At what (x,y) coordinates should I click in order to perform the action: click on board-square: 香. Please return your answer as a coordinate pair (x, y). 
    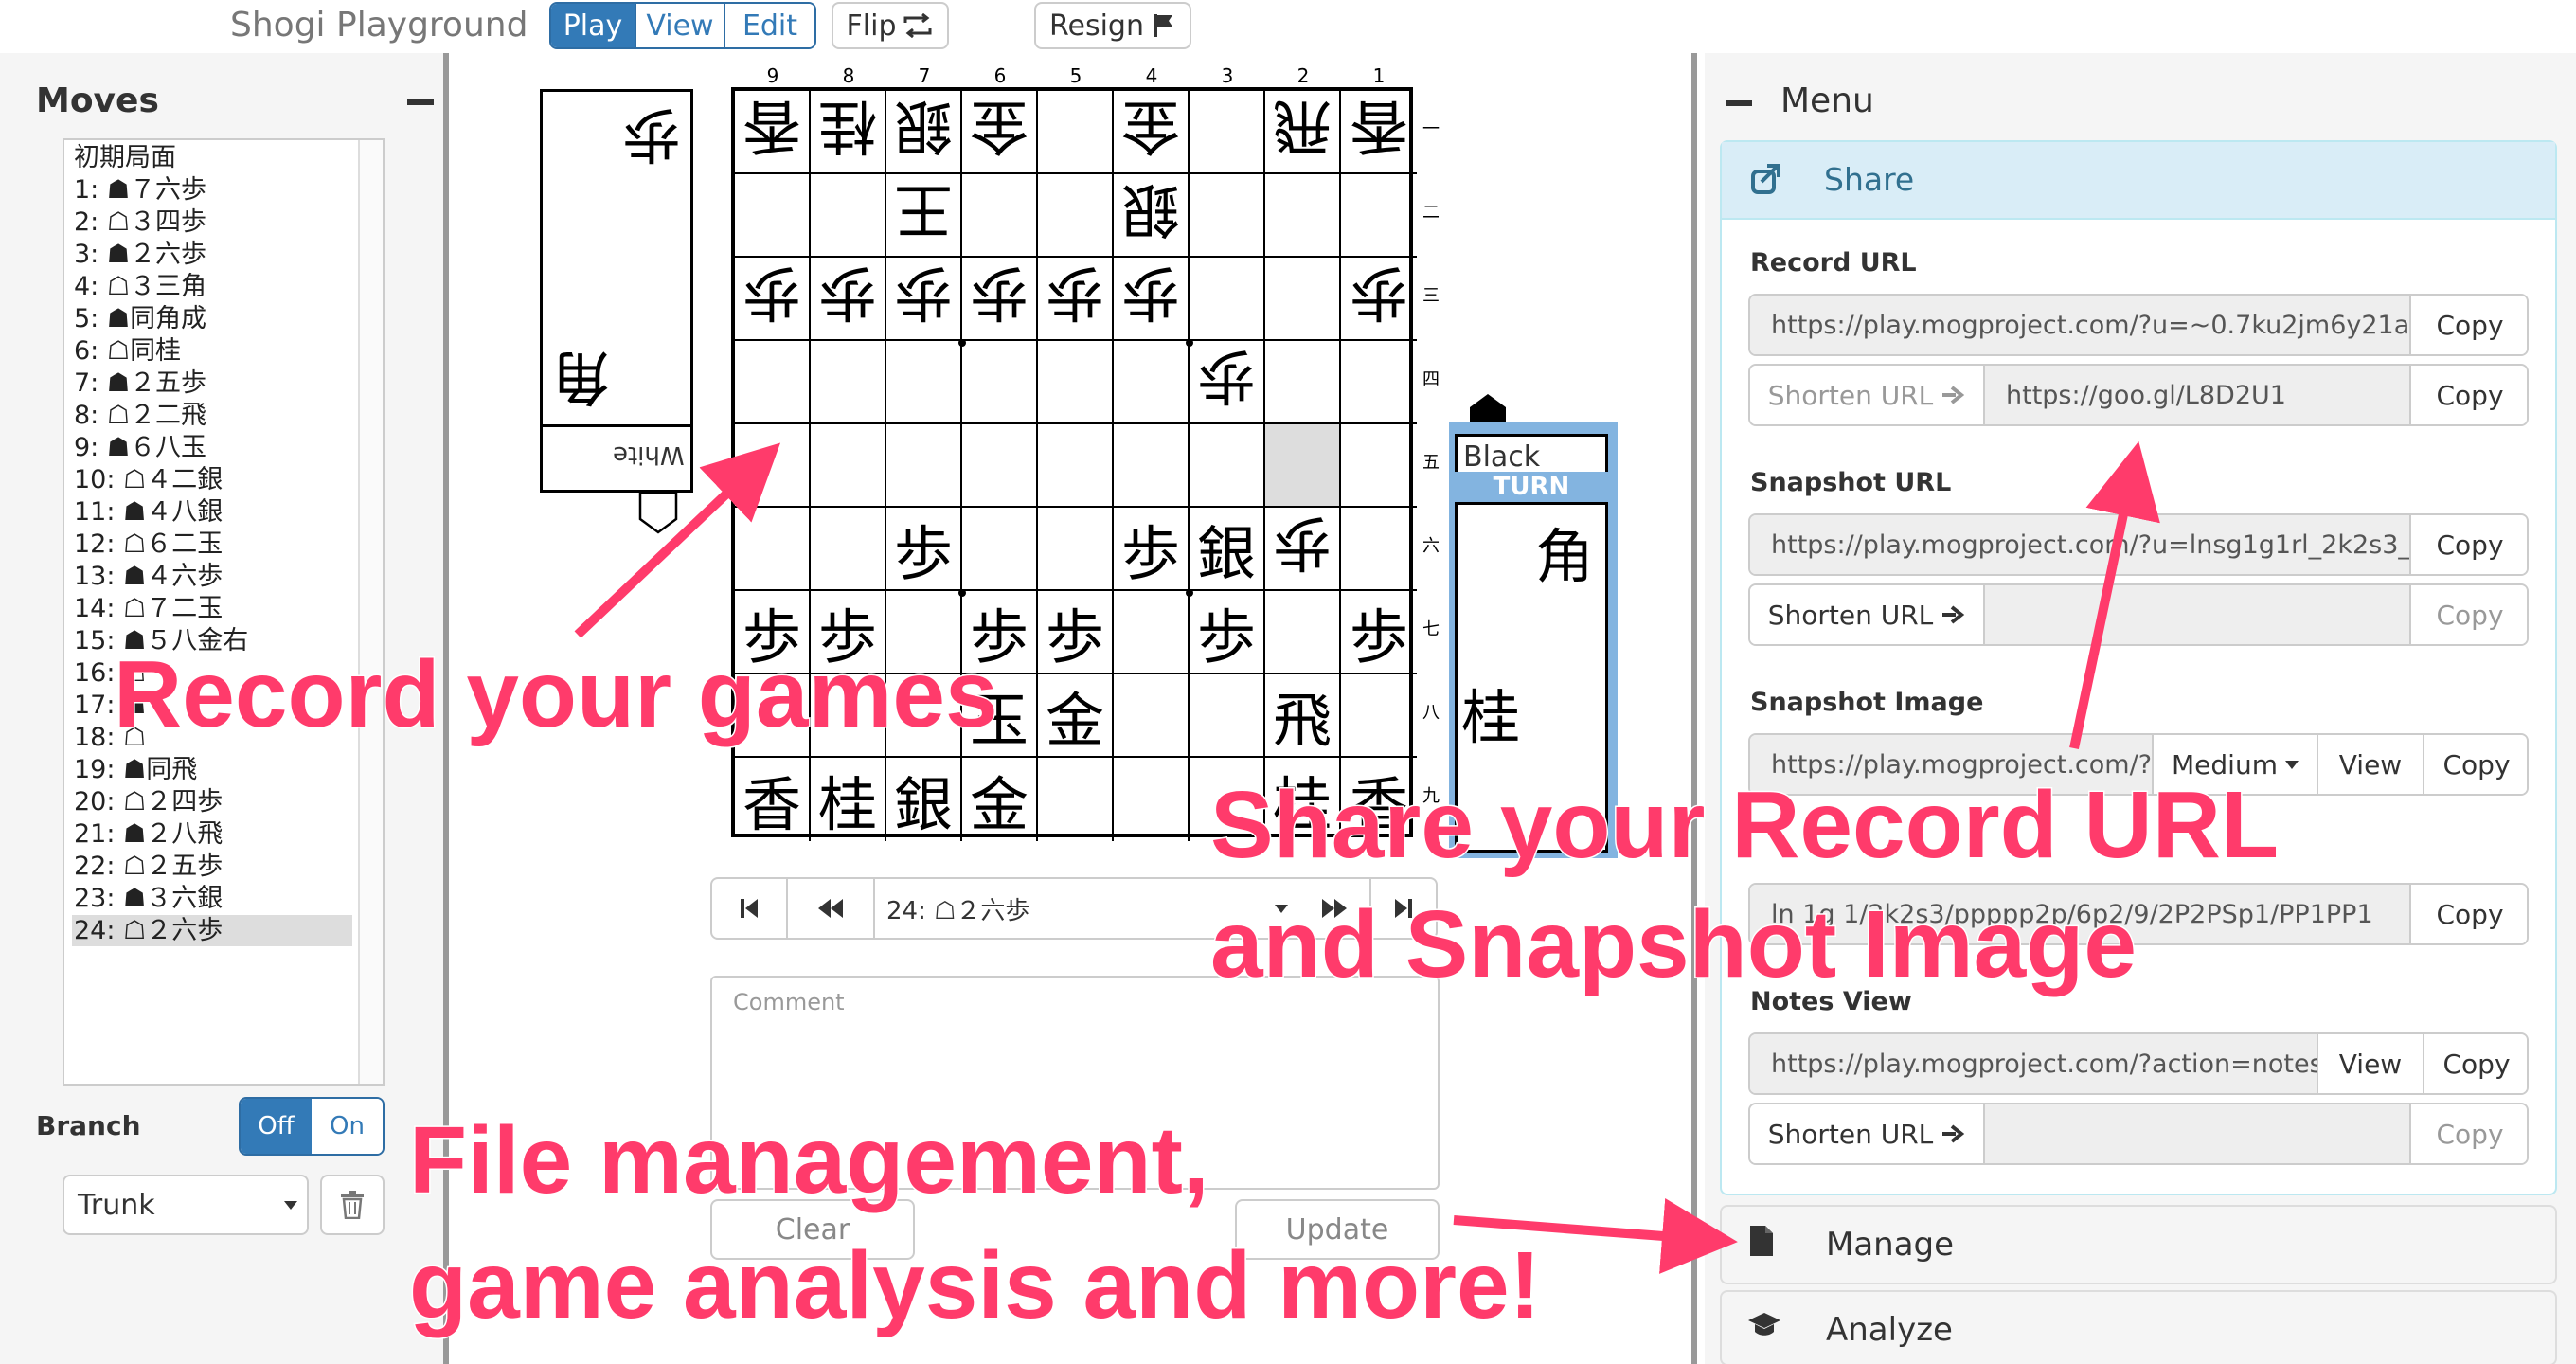
    Looking at the image, I should click on (773, 799).